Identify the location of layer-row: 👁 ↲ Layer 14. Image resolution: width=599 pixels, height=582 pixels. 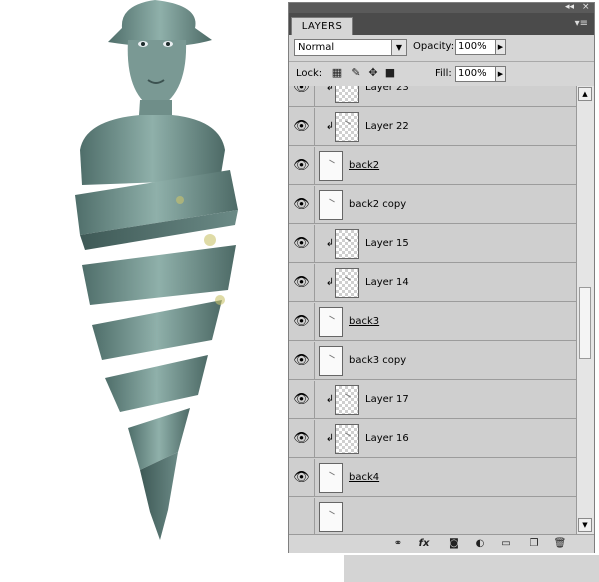
(432, 283).